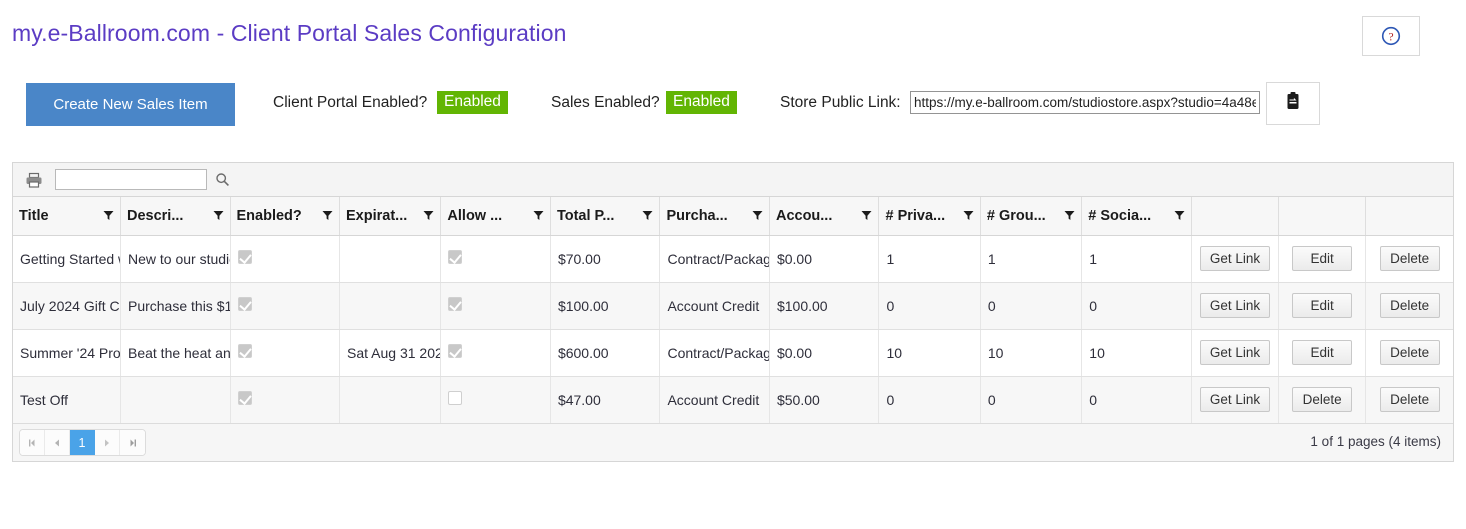 The image size is (1466, 529). Describe the element at coordinates (1136, 399) in the screenshot. I see `cell-social-count: 0` at that location.